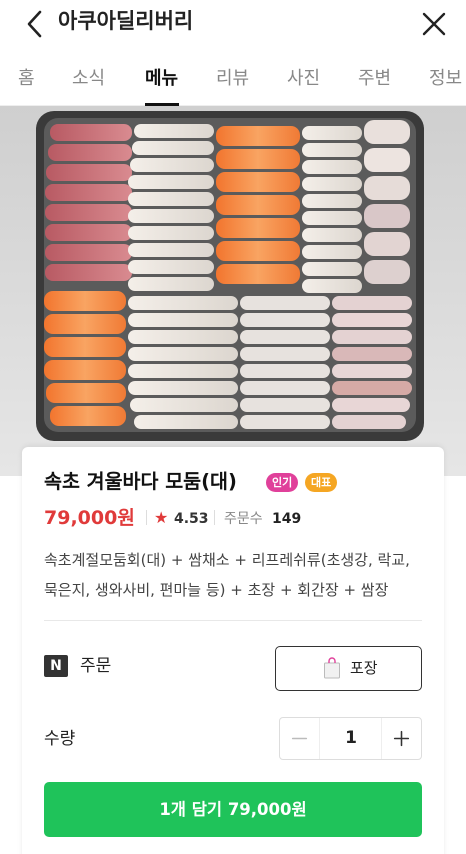  What do you see at coordinates (26, 79) in the screenshot?
I see `tab-home: 홈` at bounding box center [26, 79].